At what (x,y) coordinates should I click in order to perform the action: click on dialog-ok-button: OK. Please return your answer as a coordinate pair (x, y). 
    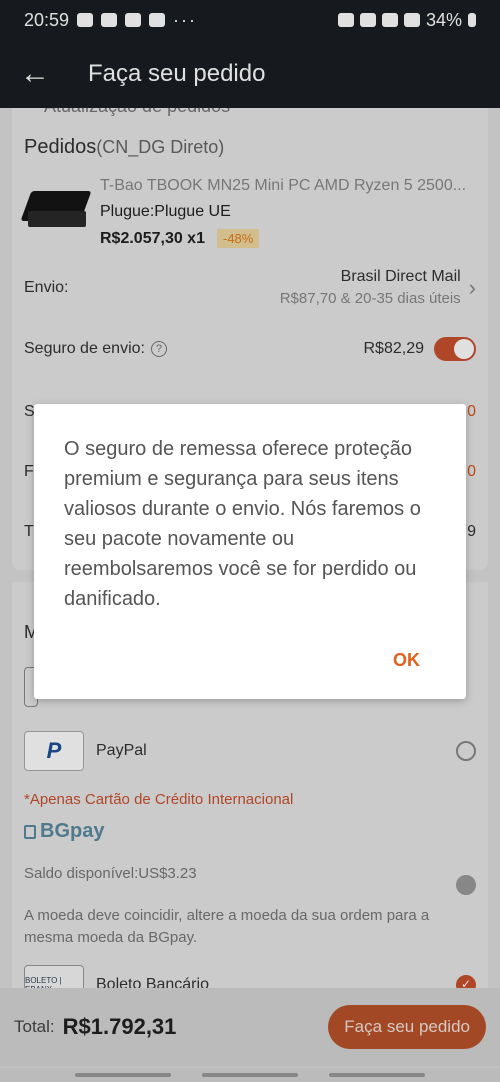
    Looking at the image, I should click on (406, 660).